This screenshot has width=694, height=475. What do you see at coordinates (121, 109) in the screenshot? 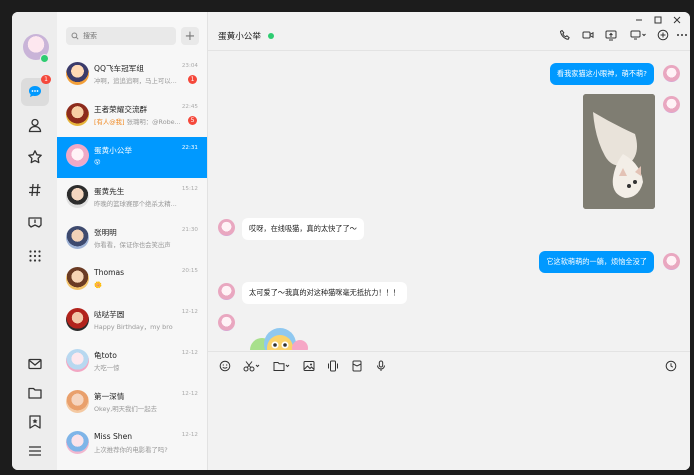
I see `conversation-name: 王者荣耀交流群` at bounding box center [121, 109].